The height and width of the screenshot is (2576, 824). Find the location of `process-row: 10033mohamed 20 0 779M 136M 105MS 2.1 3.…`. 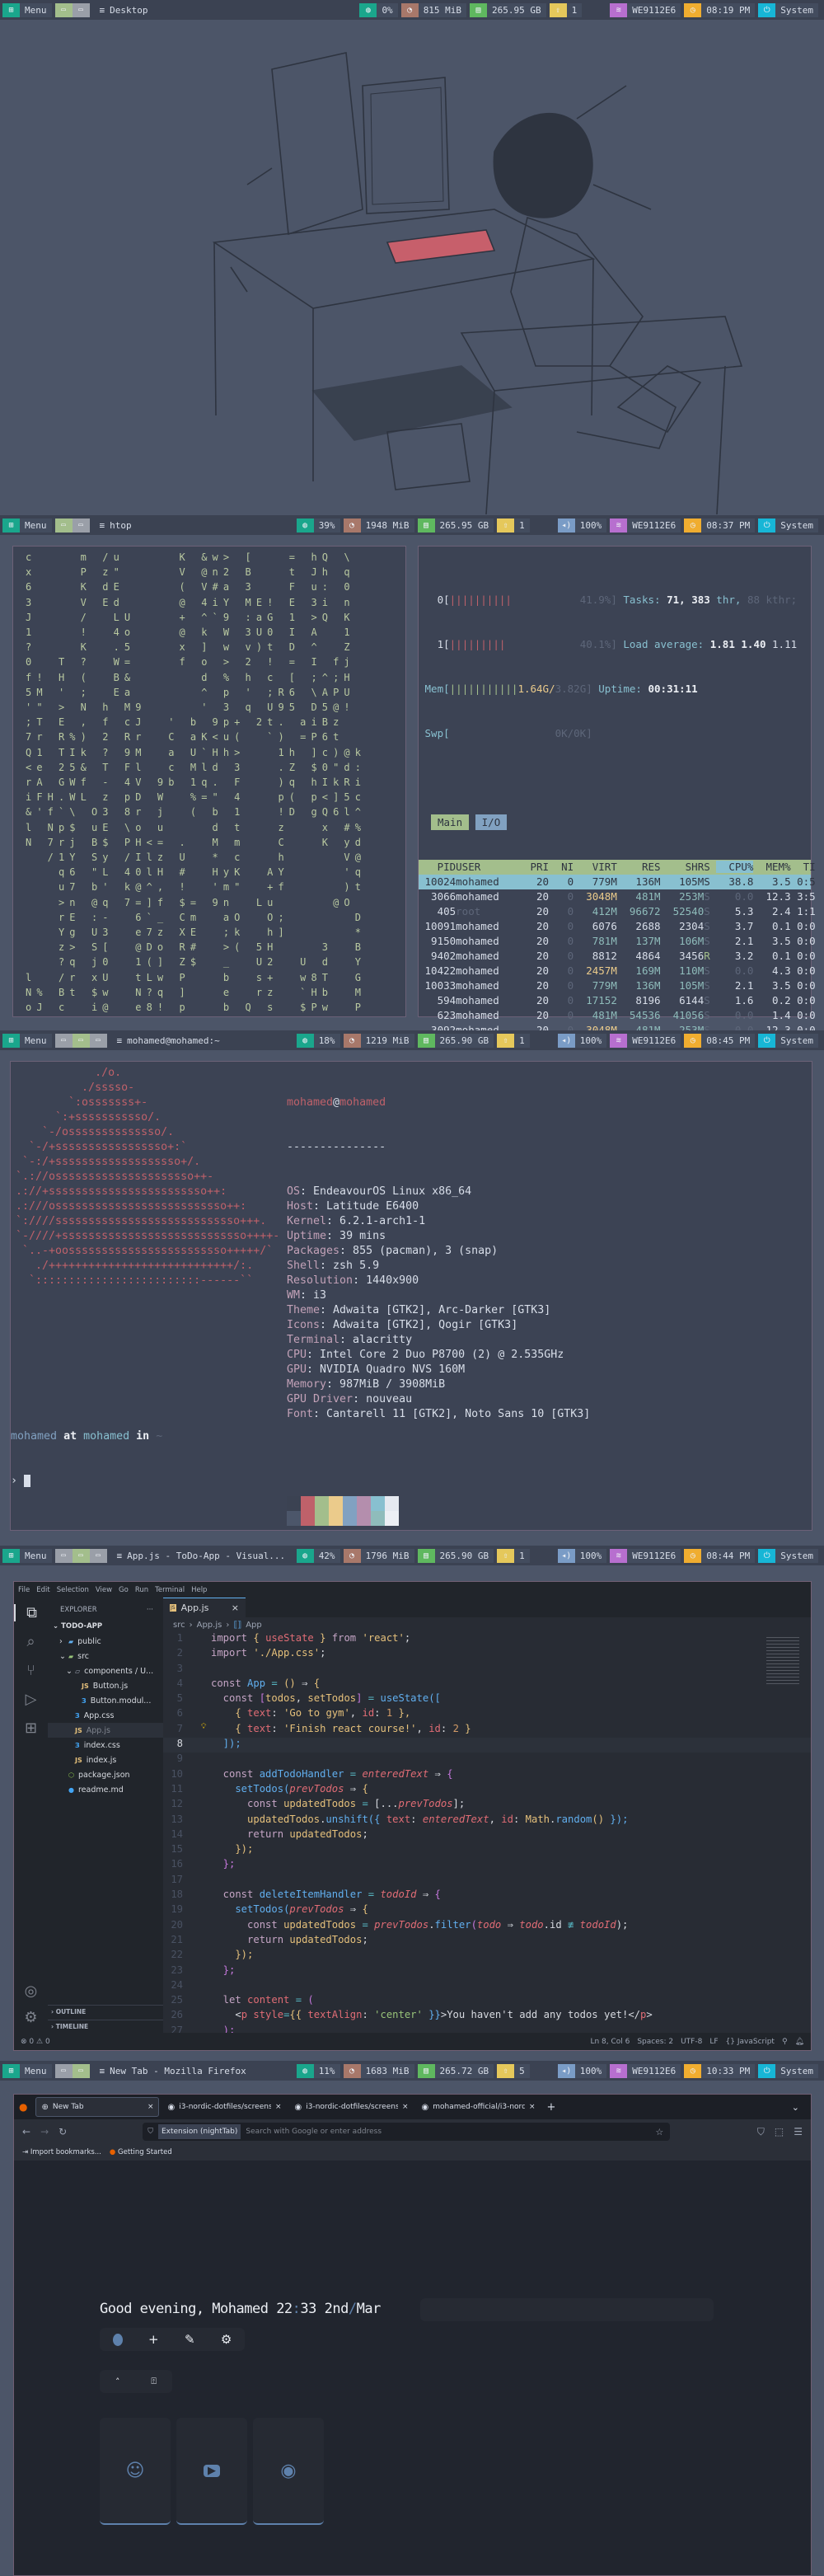

process-row: 10033mohamed 20 0 779M 136M 105MS 2.1 3.… is located at coordinates (617, 986).